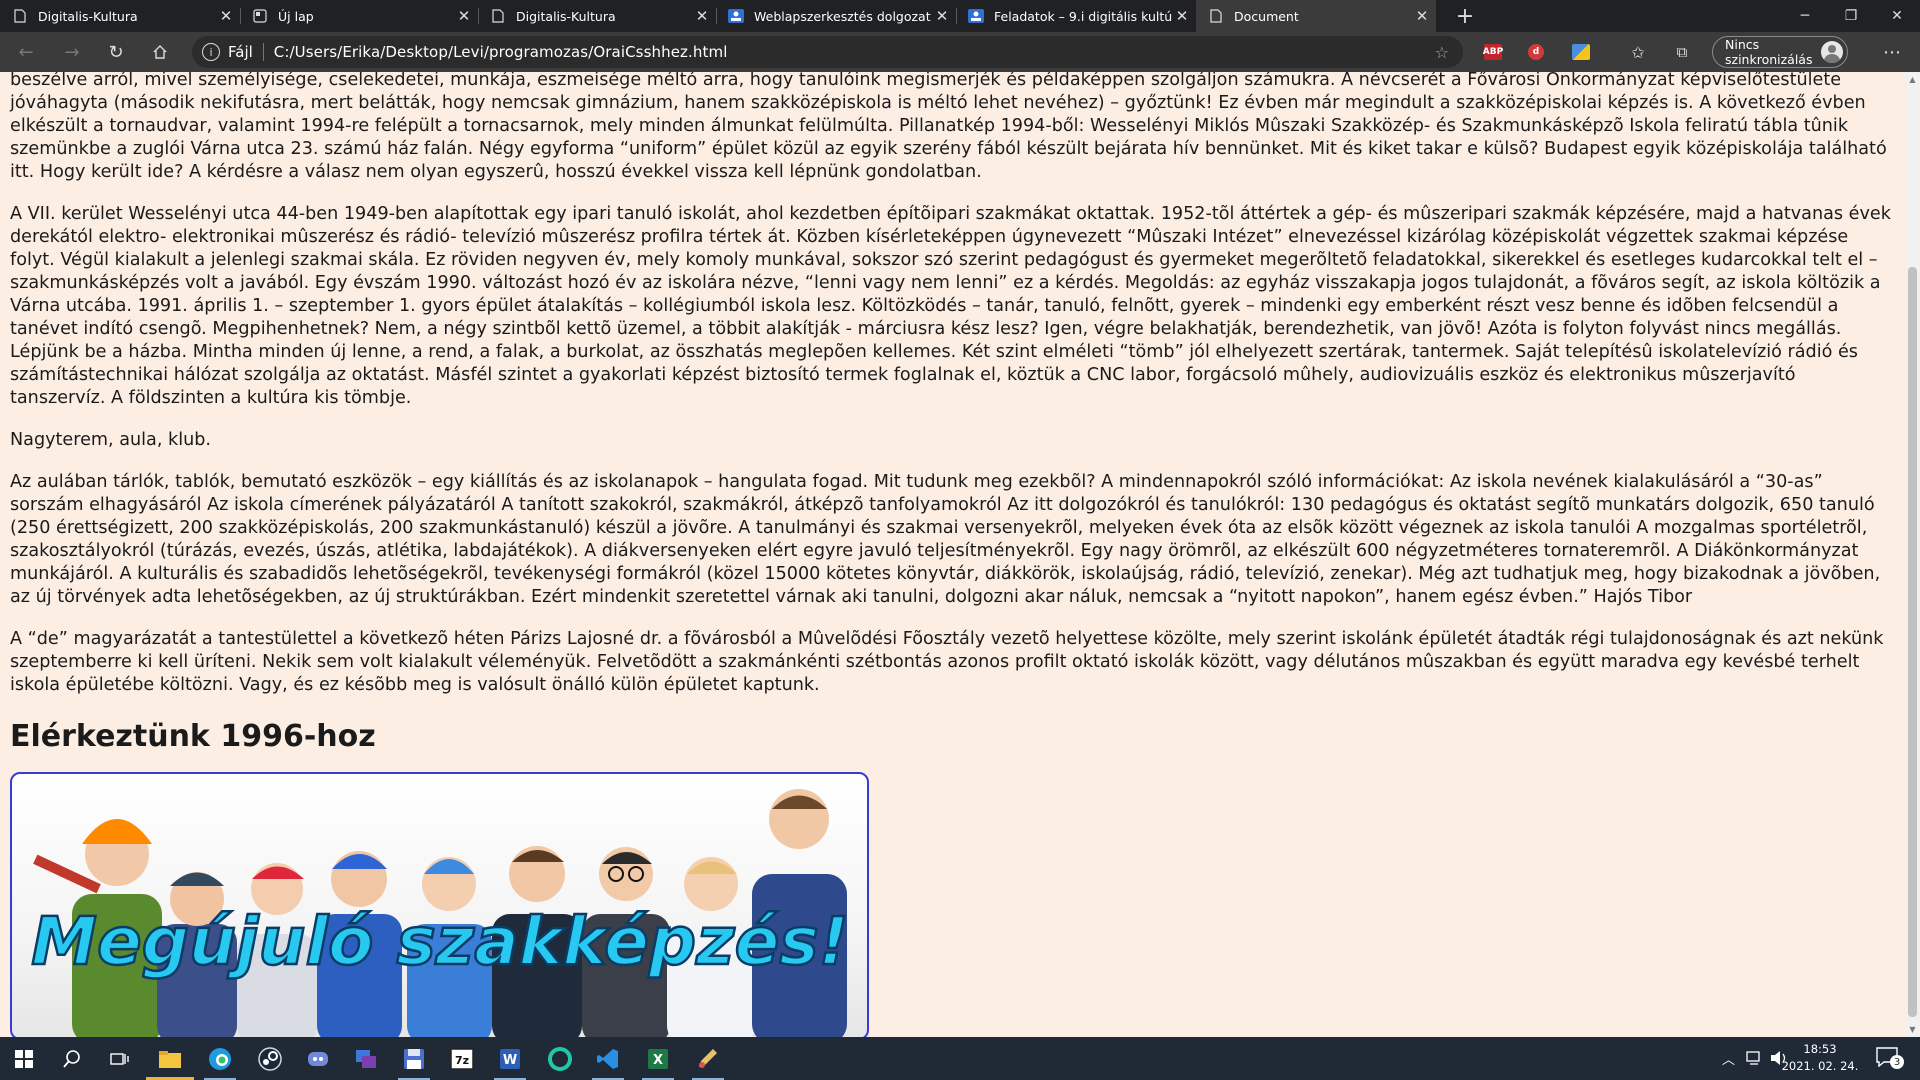  Describe the element at coordinates (1266, 16) in the screenshot. I see `tab-title: Document` at that location.